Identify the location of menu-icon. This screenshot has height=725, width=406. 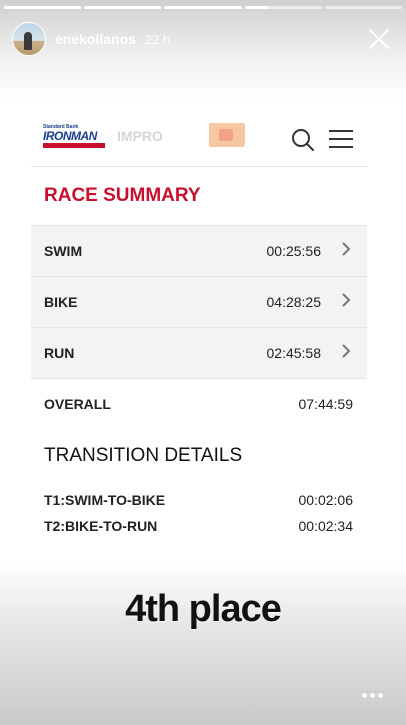
(341, 140).